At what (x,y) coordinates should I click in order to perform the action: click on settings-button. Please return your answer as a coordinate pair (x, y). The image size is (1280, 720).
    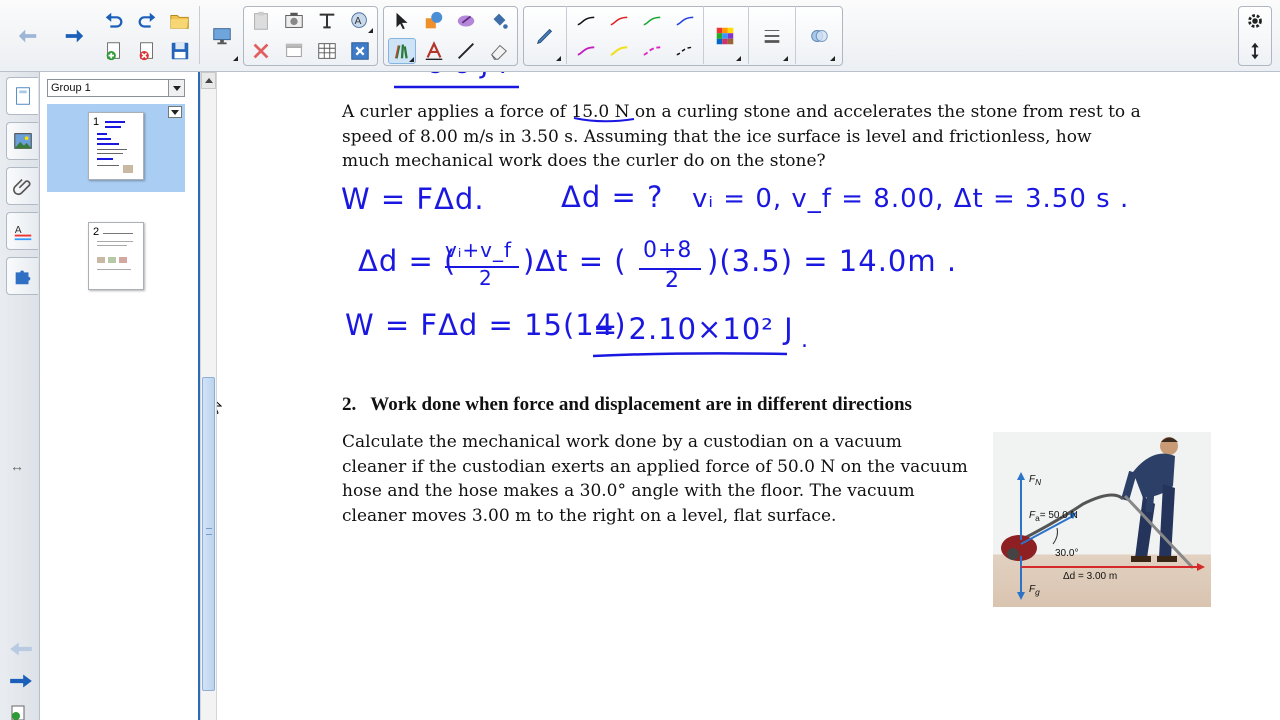
    Looking at the image, I should click on (1255, 21).